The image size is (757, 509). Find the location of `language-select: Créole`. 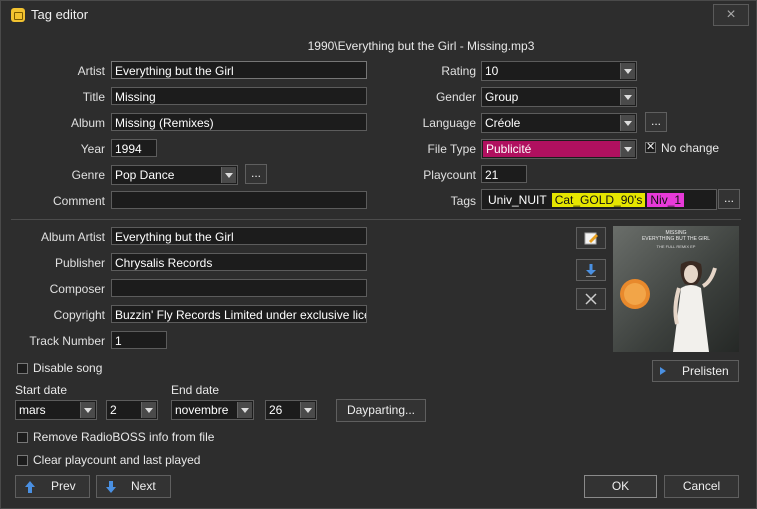

language-select: Créole is located at coordinates (559, 123).